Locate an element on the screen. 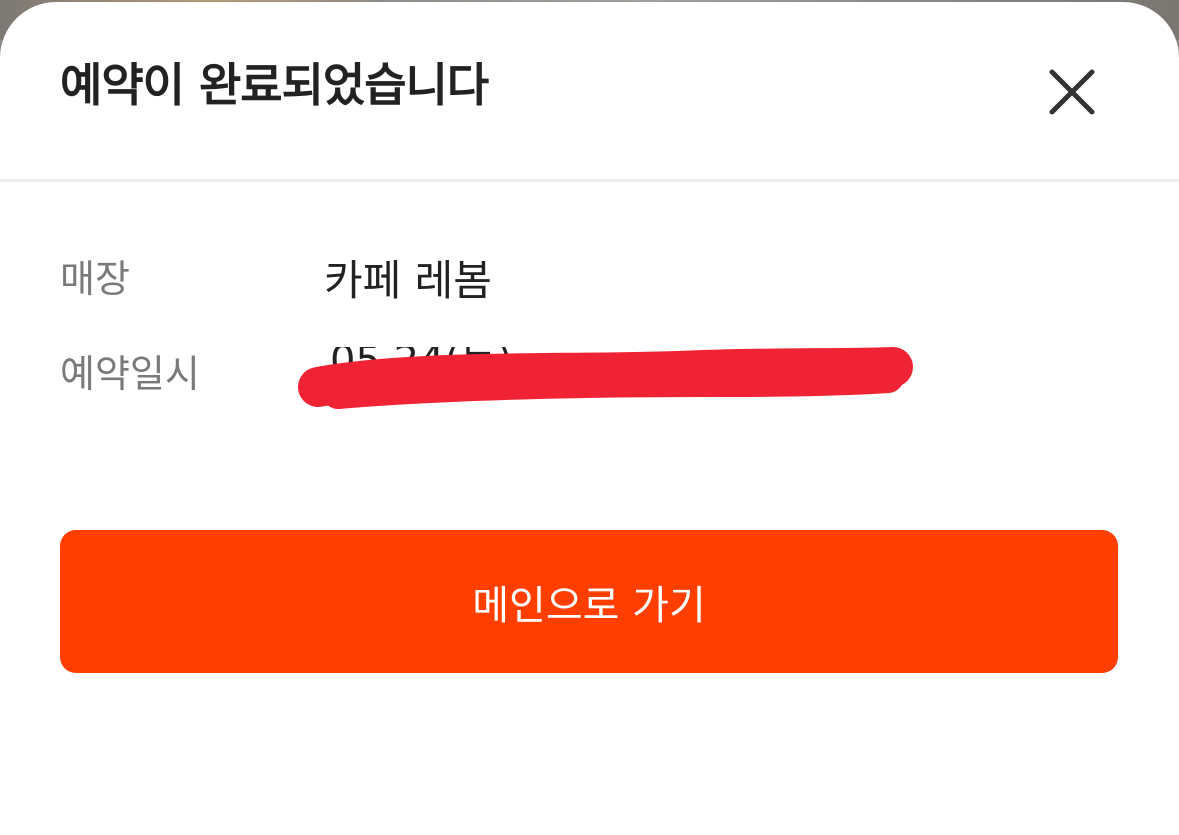 Image resolution: width=1179 pixels, height=835 pixels. datetime-row: 예약일시 05.24(토) is located at coordinates (590, 378).